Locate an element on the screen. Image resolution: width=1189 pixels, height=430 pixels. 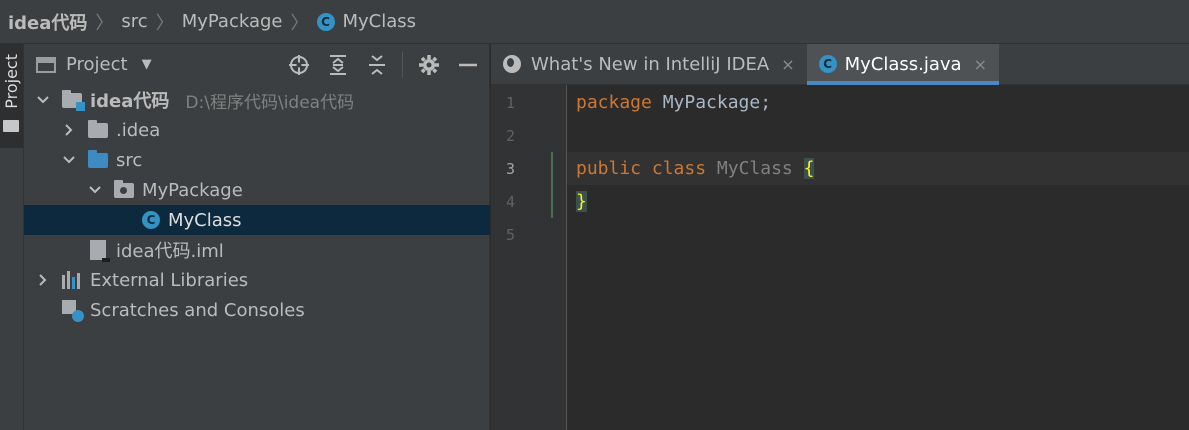
tab-label: MyClass.java is located at coordinates (903, 64).